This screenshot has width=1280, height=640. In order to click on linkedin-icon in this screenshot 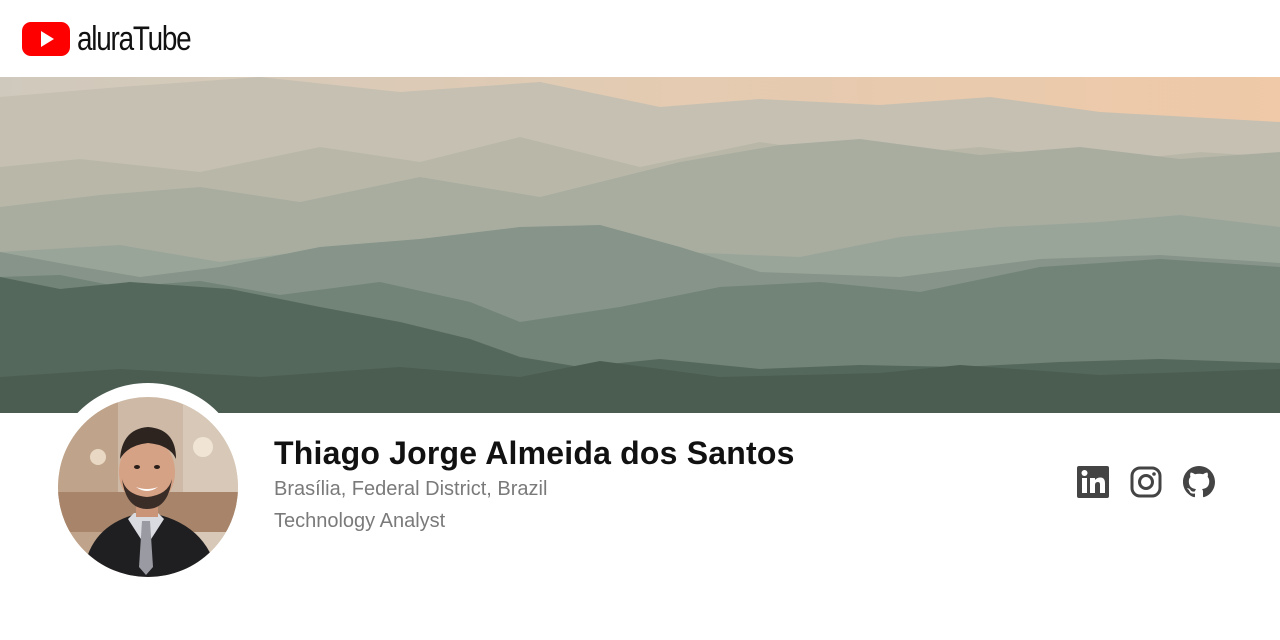, I will do `click(1093, 482)`.